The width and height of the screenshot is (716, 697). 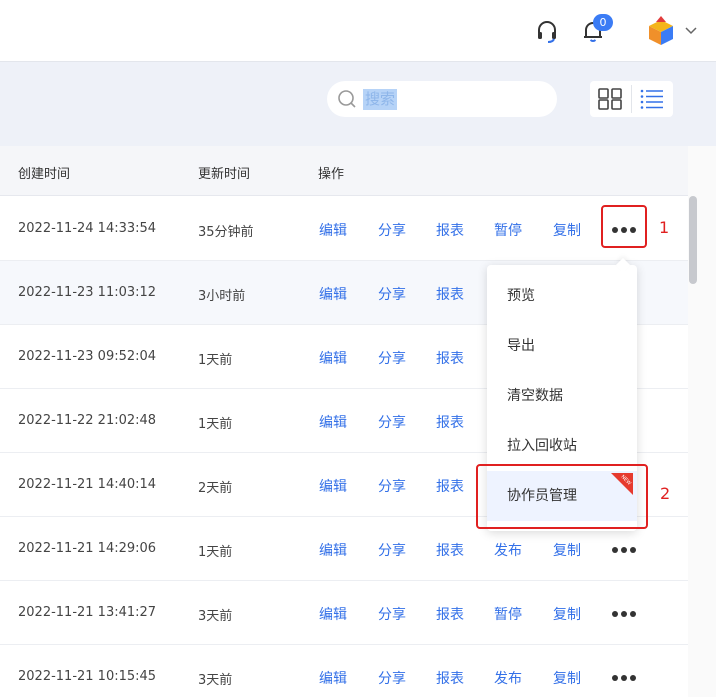 I want to click on annotation-marker-1: 1, so click(x=664, y=227).